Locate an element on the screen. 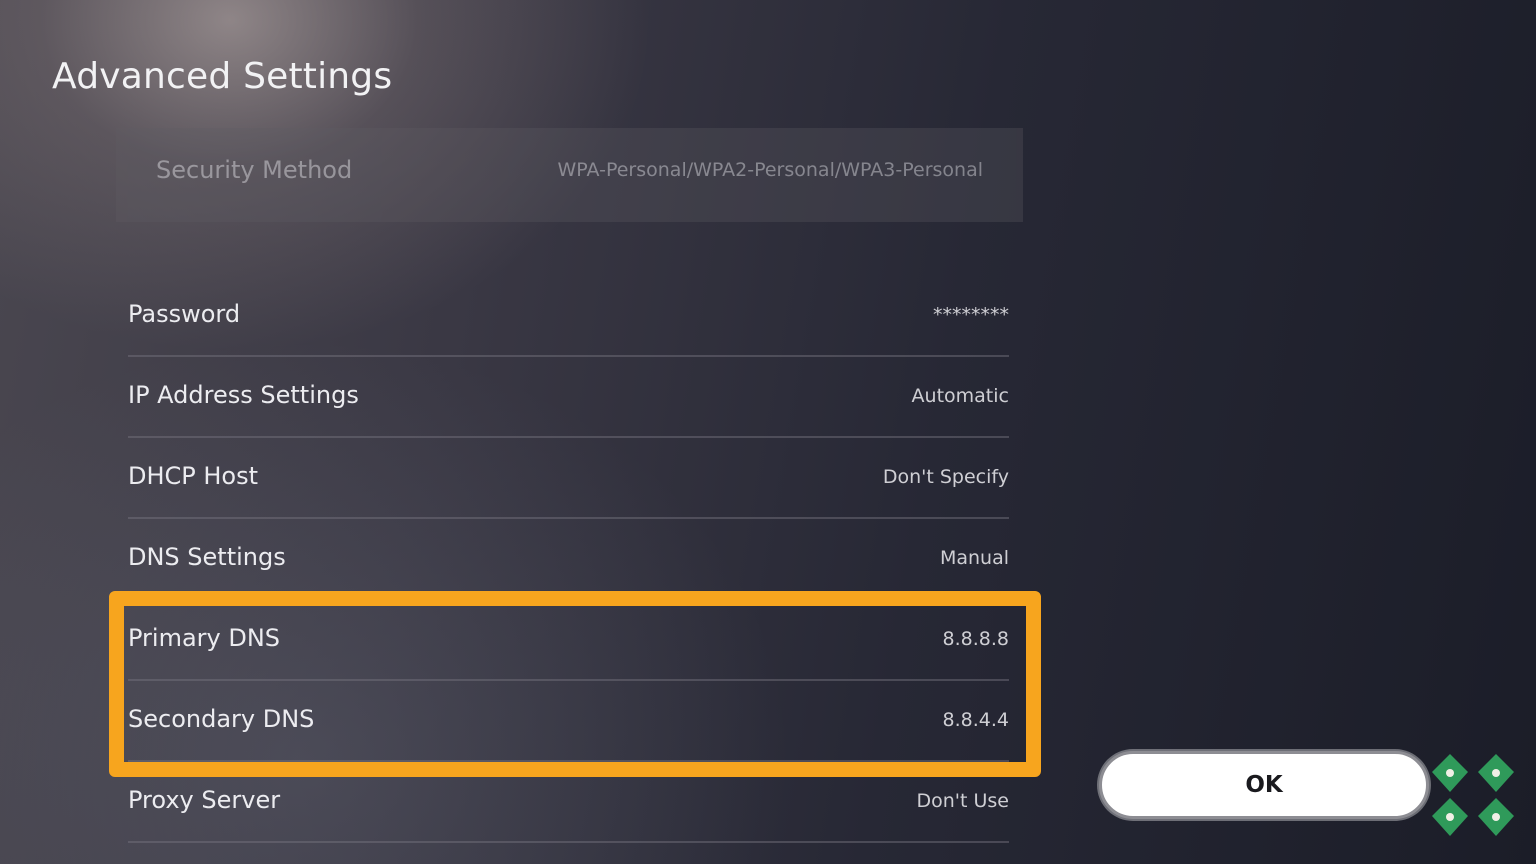 This screenshot has height=864, width=1536. setting-value: ******** is located at coordinates (971, 315).